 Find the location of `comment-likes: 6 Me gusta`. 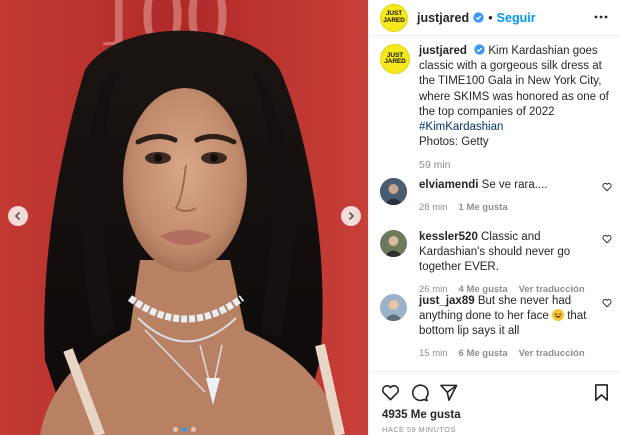

comment-likes: 6 Me gusta is located at coordinates (483, 353).